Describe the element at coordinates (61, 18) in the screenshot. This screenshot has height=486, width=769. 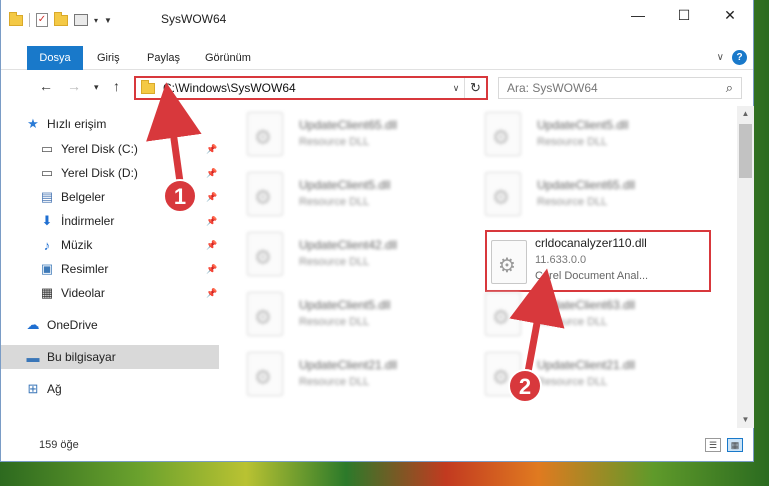
I see `new-folder-icon` at that location.